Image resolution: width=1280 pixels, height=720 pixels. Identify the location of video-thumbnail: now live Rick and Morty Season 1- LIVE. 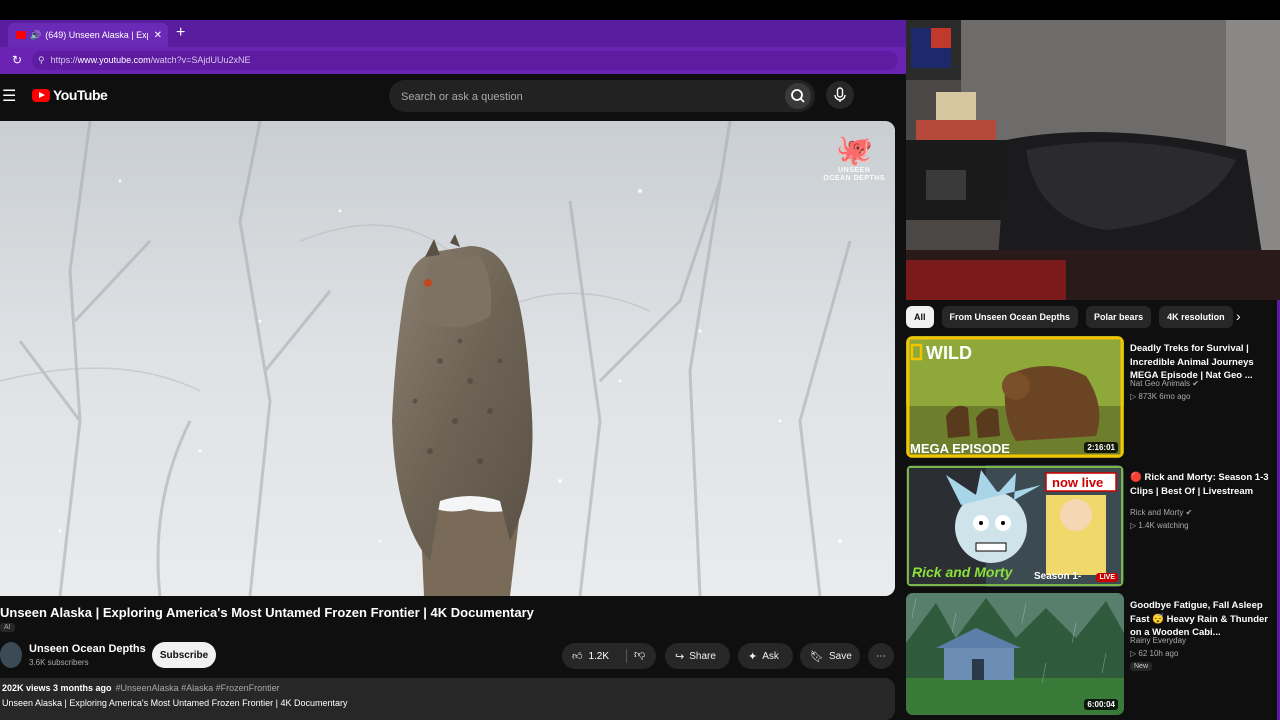
(1015, 526).